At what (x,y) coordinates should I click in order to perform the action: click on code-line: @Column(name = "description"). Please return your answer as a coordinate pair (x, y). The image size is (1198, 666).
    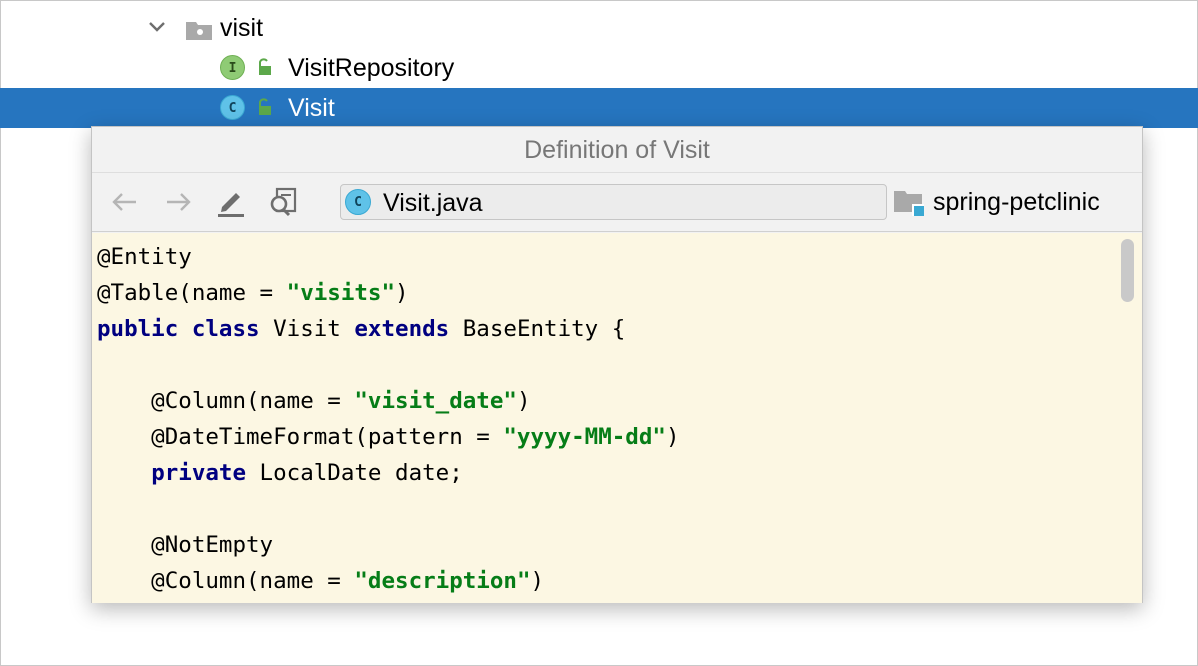
    Looking at the image, I should click on (320, 581).